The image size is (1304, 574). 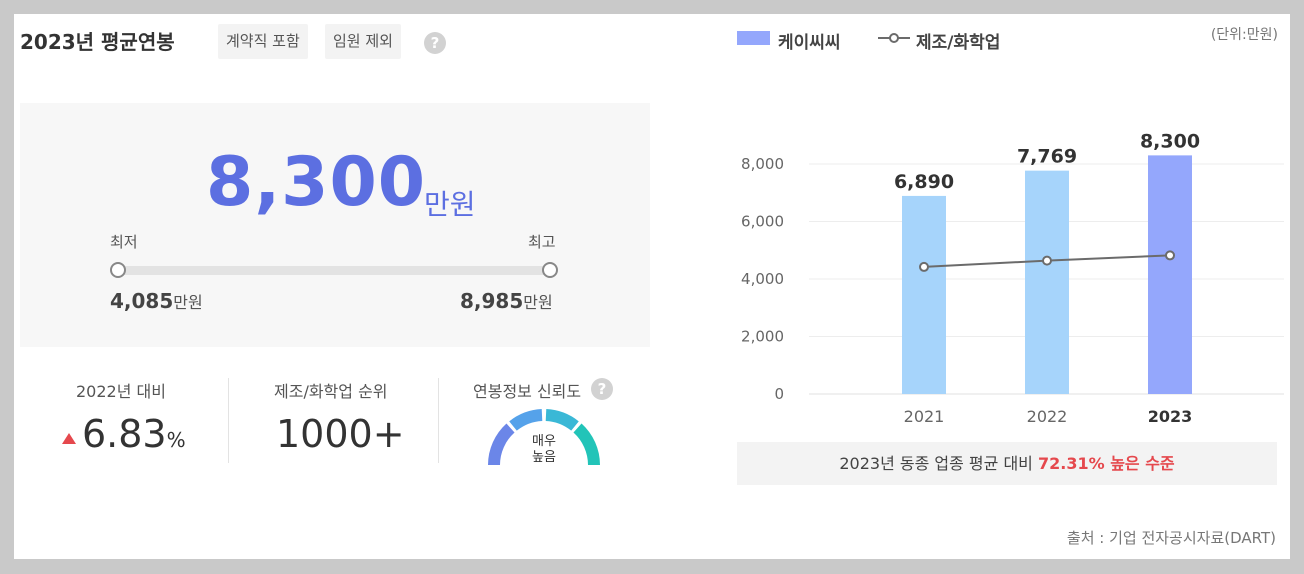 I want to click on page-title: 2023년 평균연봉, so click(x=97, y=42).